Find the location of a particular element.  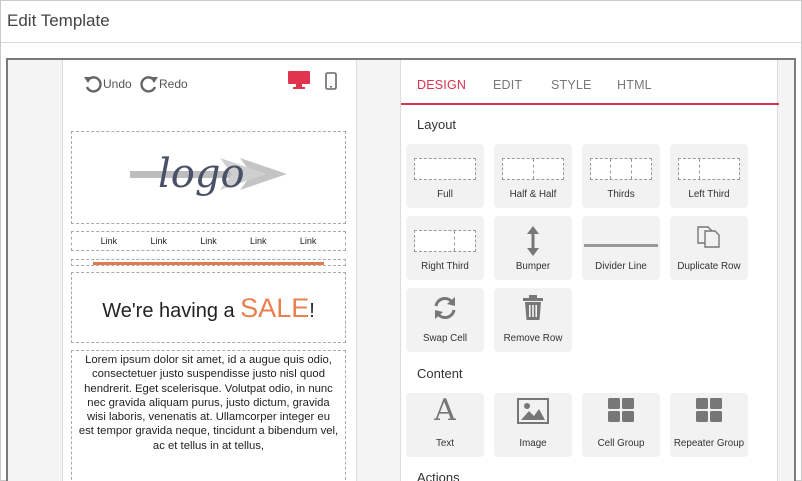

sale-prefix: We're having a is located at coordinates (171, 311).